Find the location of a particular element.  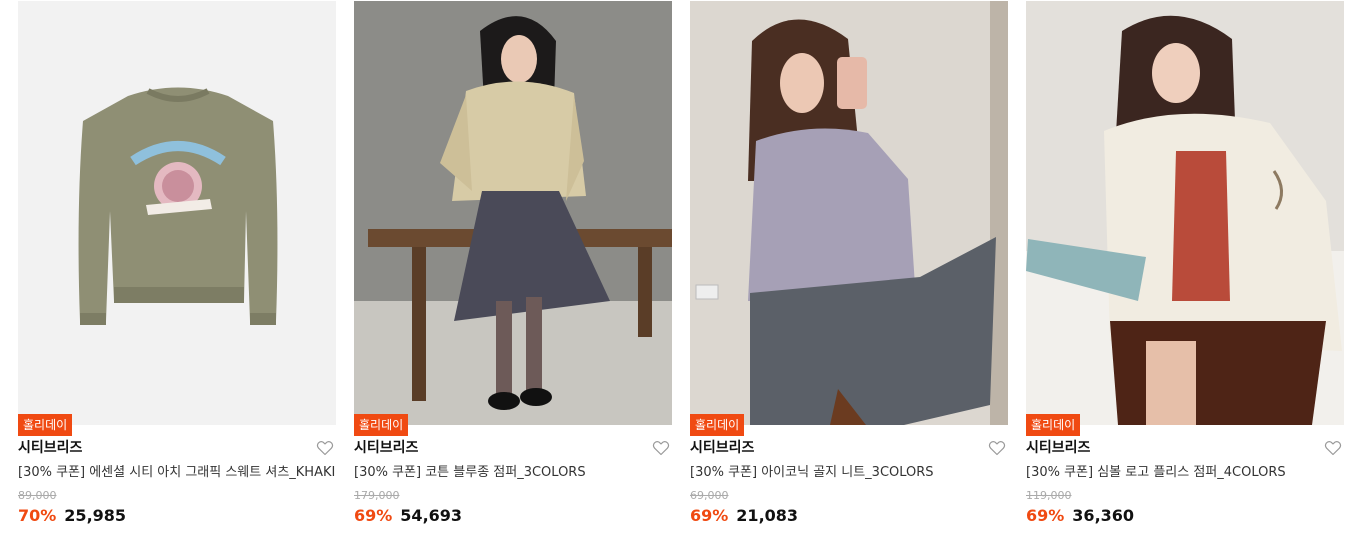

price-row: 69% 54,693 is located at coordinates (408, 516).